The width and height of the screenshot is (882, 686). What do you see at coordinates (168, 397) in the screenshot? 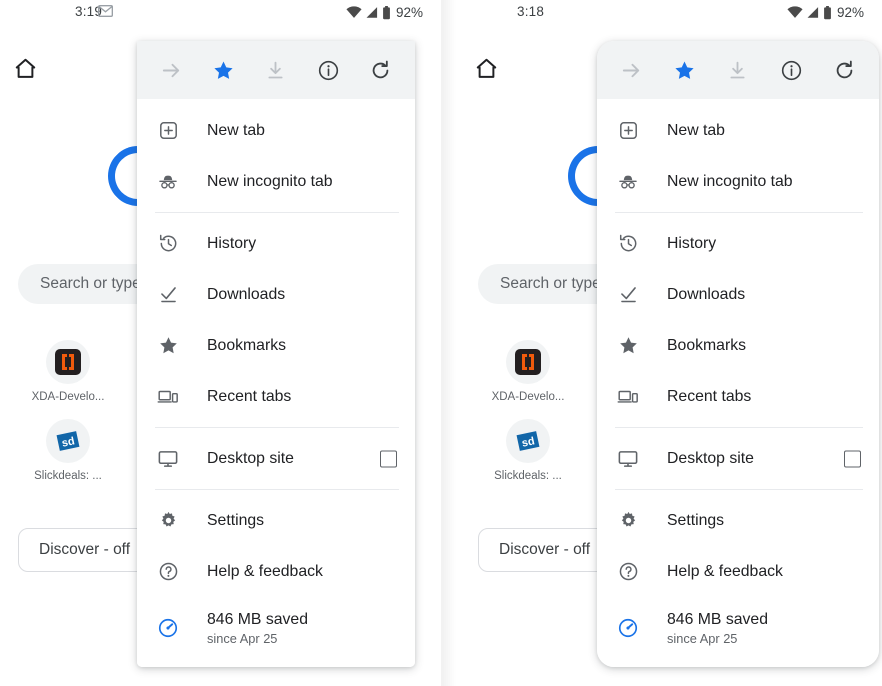
I see `recent-tabs-icon` at bounding box center [168, 397].